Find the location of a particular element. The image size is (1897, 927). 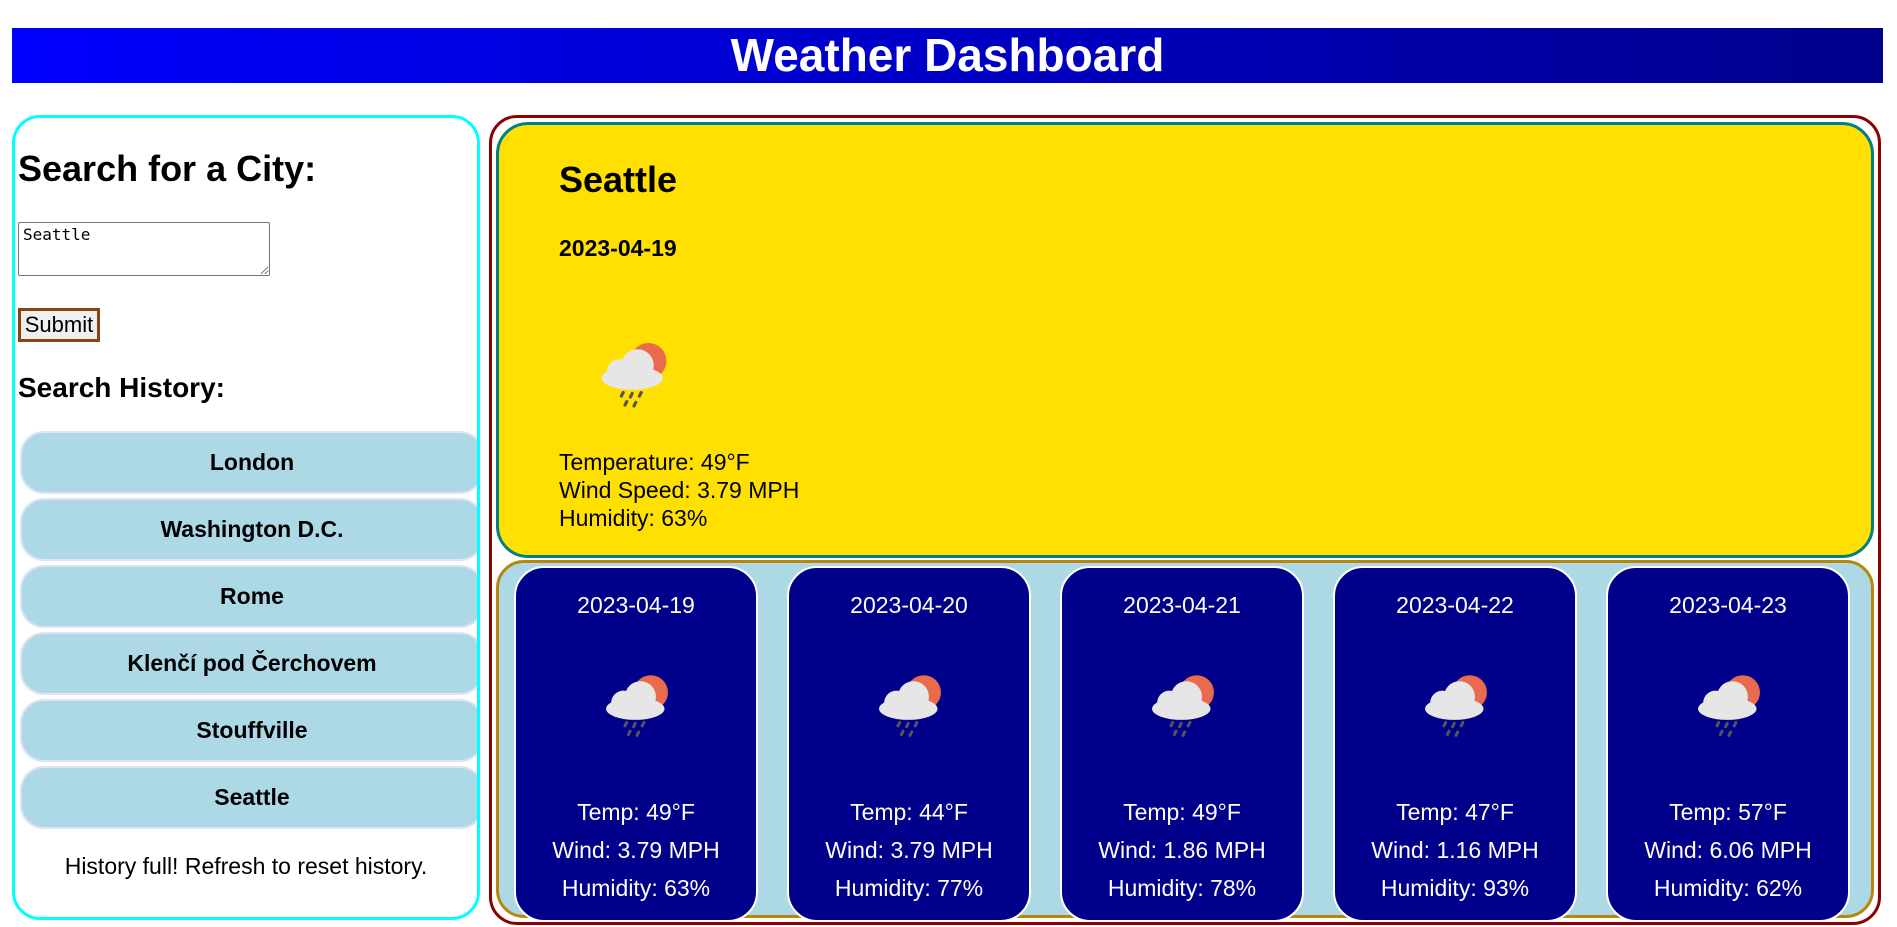

current-city-name: Seattle is located at coordinates (618, 179).